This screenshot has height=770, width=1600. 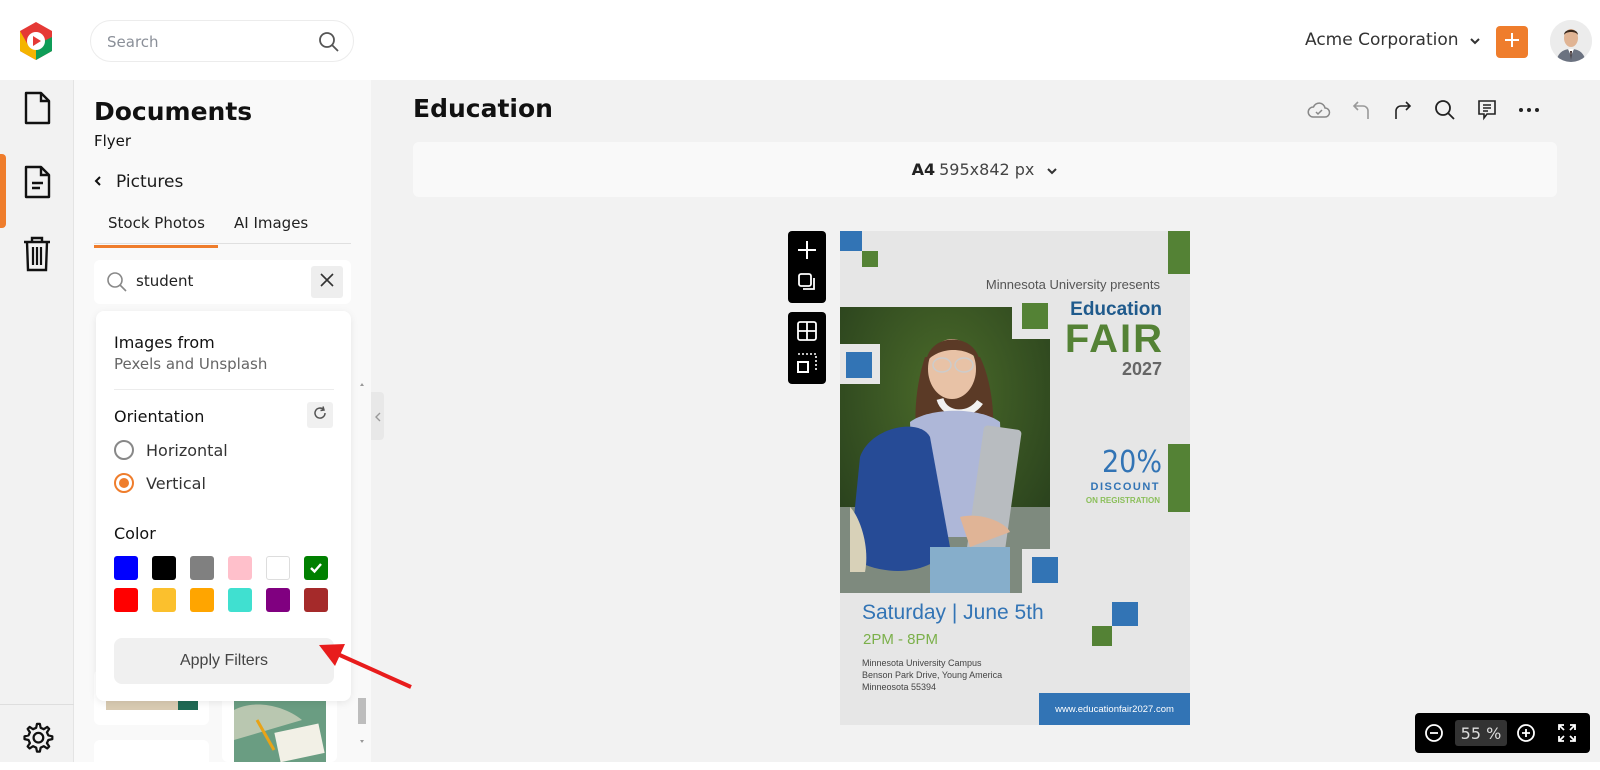 I want to click on panel-title: Documents, so click(x=173, y=111).